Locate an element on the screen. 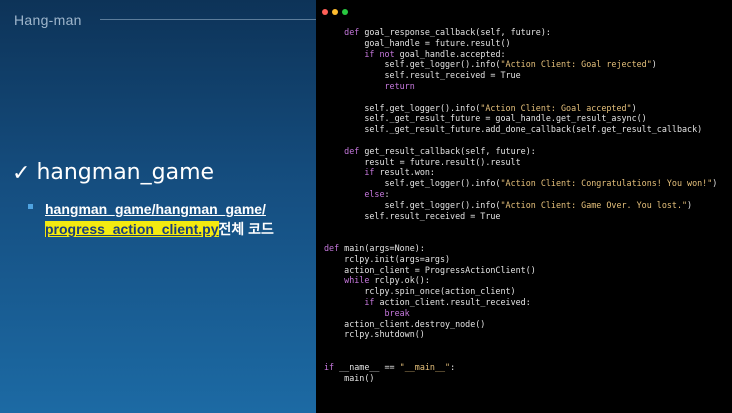 This screenshot has height=413, width=732. code-line: if __name__ == "__main__": is located at coordinates (390, 366).